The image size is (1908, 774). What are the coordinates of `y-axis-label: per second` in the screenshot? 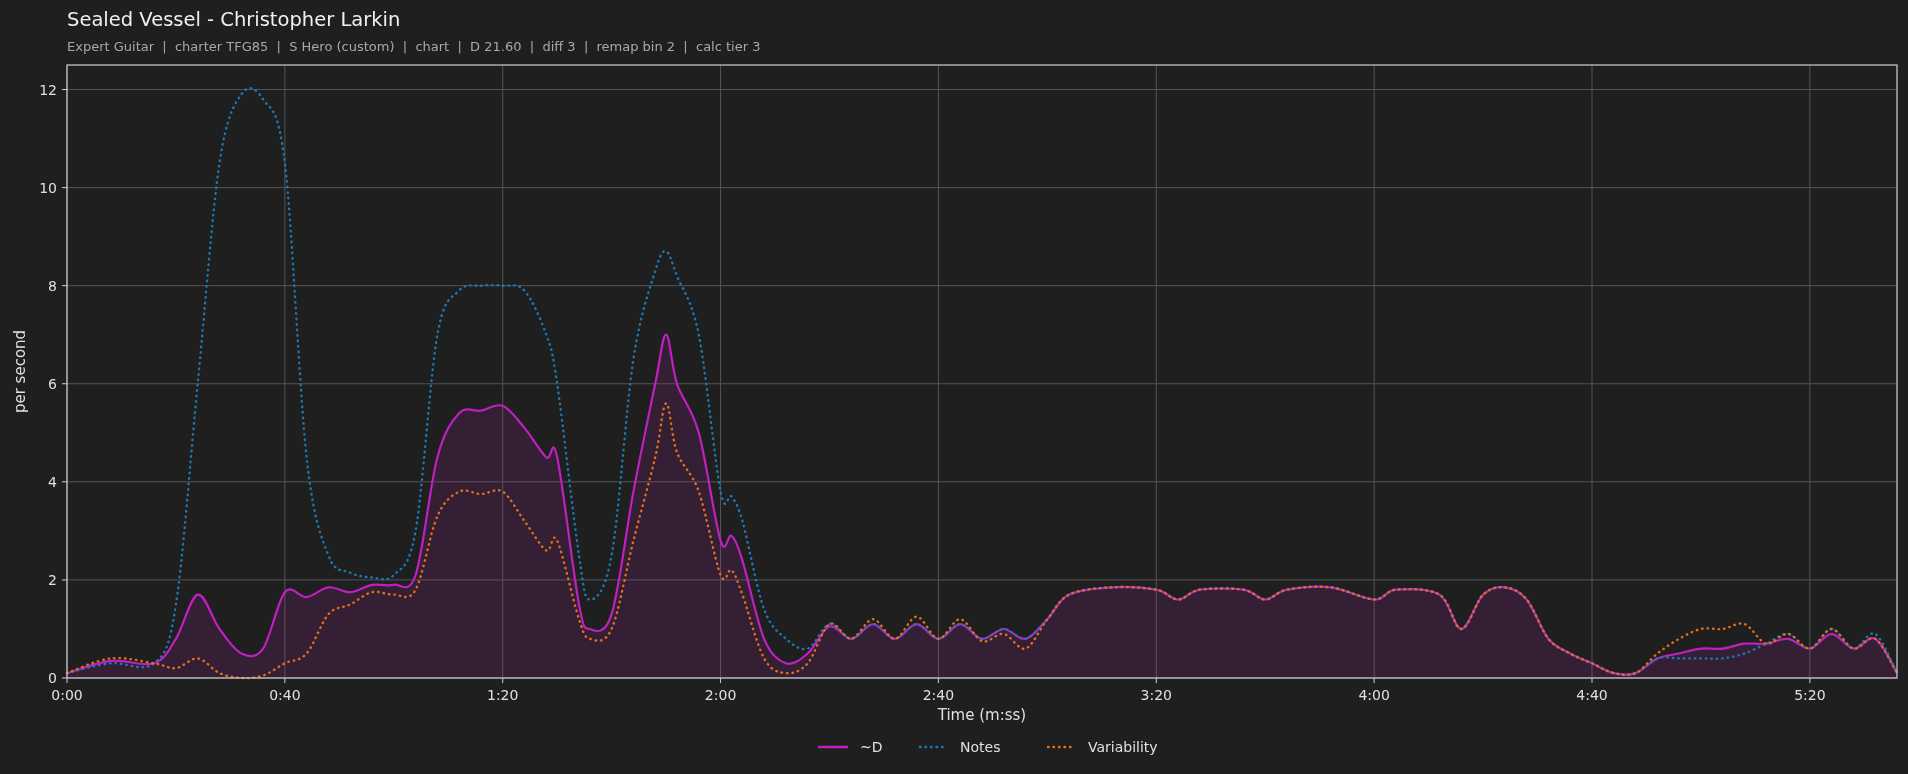 It's located at (20, 371).